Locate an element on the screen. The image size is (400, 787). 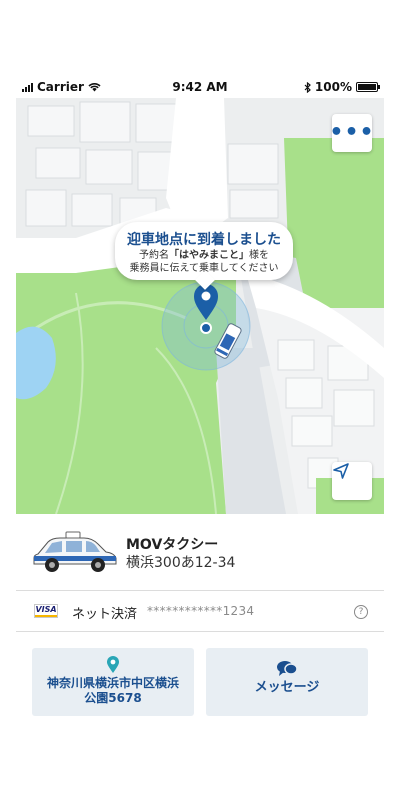
license-plate: 横浜300あ12-34 is located at coordinates (181, 563).